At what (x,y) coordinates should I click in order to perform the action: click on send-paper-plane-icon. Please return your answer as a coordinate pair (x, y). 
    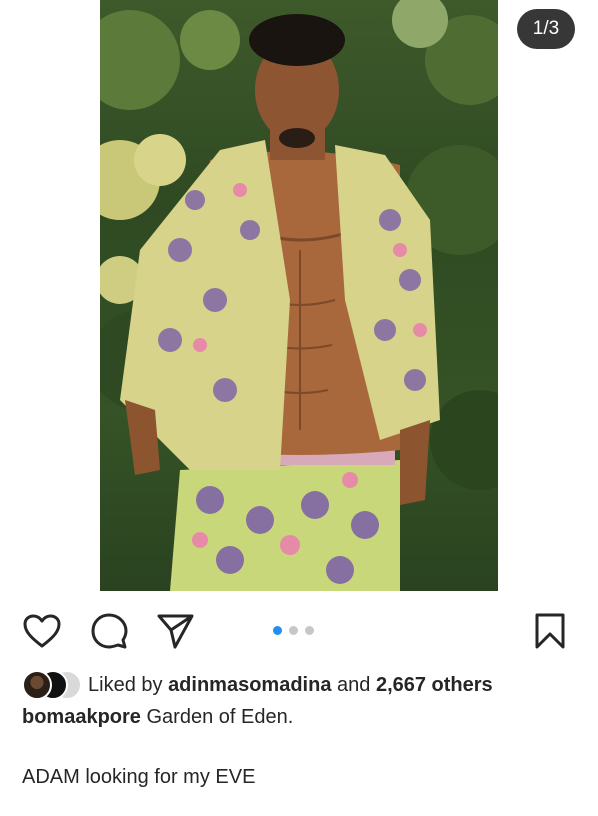
    Looking at the image, I should click on (175, 631).